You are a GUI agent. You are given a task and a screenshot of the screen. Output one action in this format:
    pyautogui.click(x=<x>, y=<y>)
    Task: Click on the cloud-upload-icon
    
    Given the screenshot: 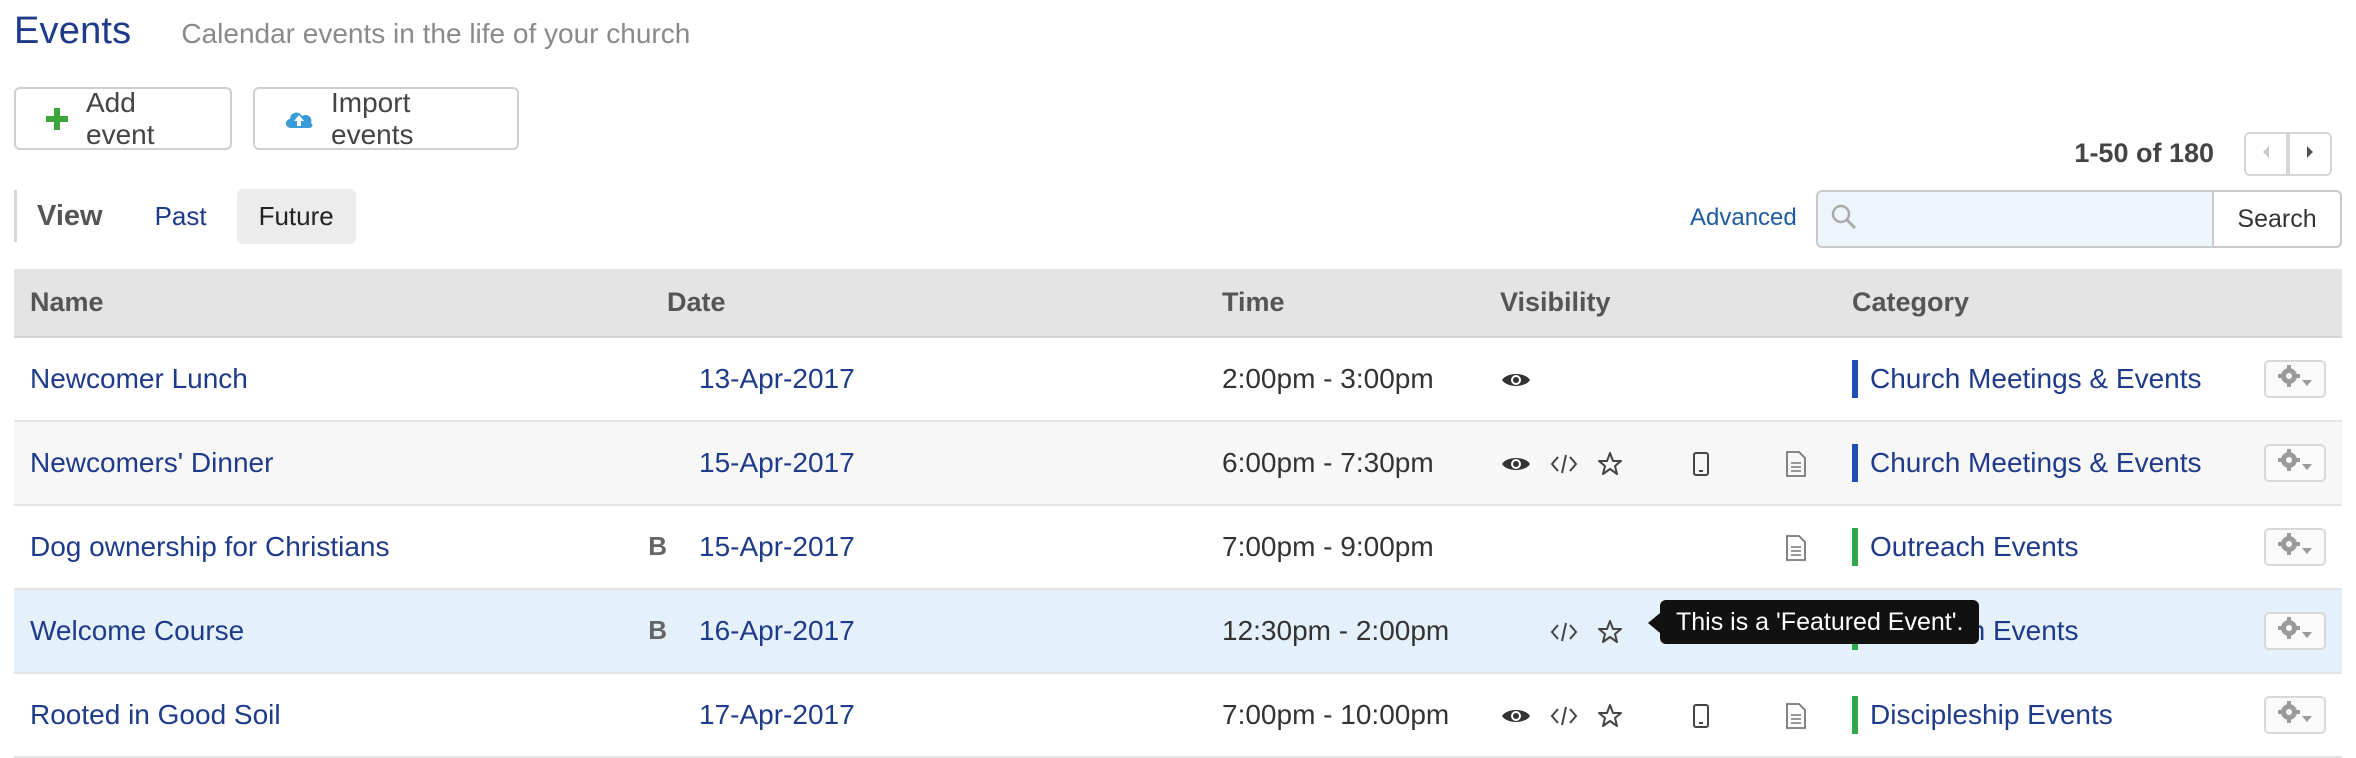 What is the action you would take?
    pyautogui.click(x=299, y=119)
    